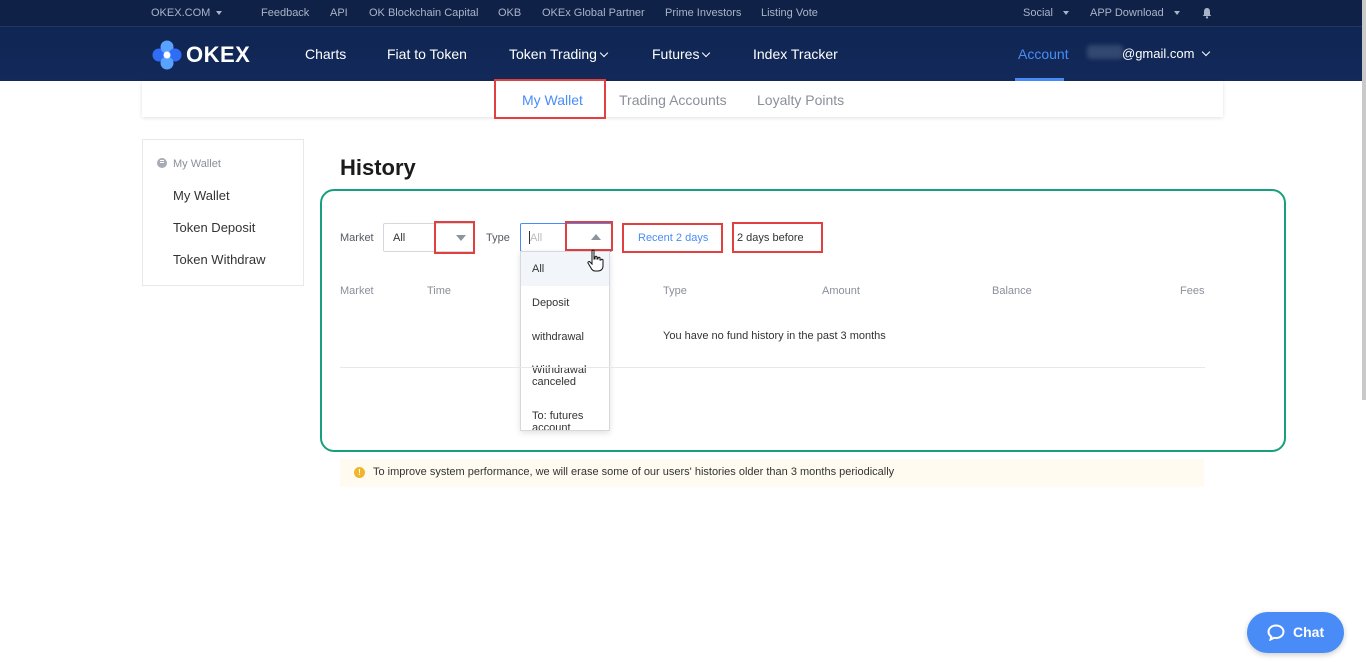 The height and width of the screenshot is (662, 1366). What do you see at coordinates (1012, 291) in the screenshot?
I see `col-balance: Balance` at bounding box center [1012, 291].